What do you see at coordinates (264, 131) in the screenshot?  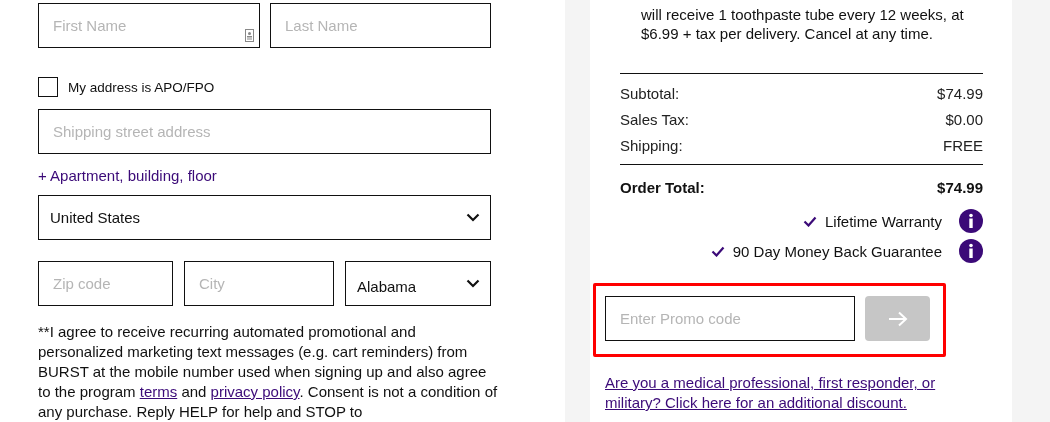 I see `street-address-field: Shipping street address` at bounding box center [264, 131].